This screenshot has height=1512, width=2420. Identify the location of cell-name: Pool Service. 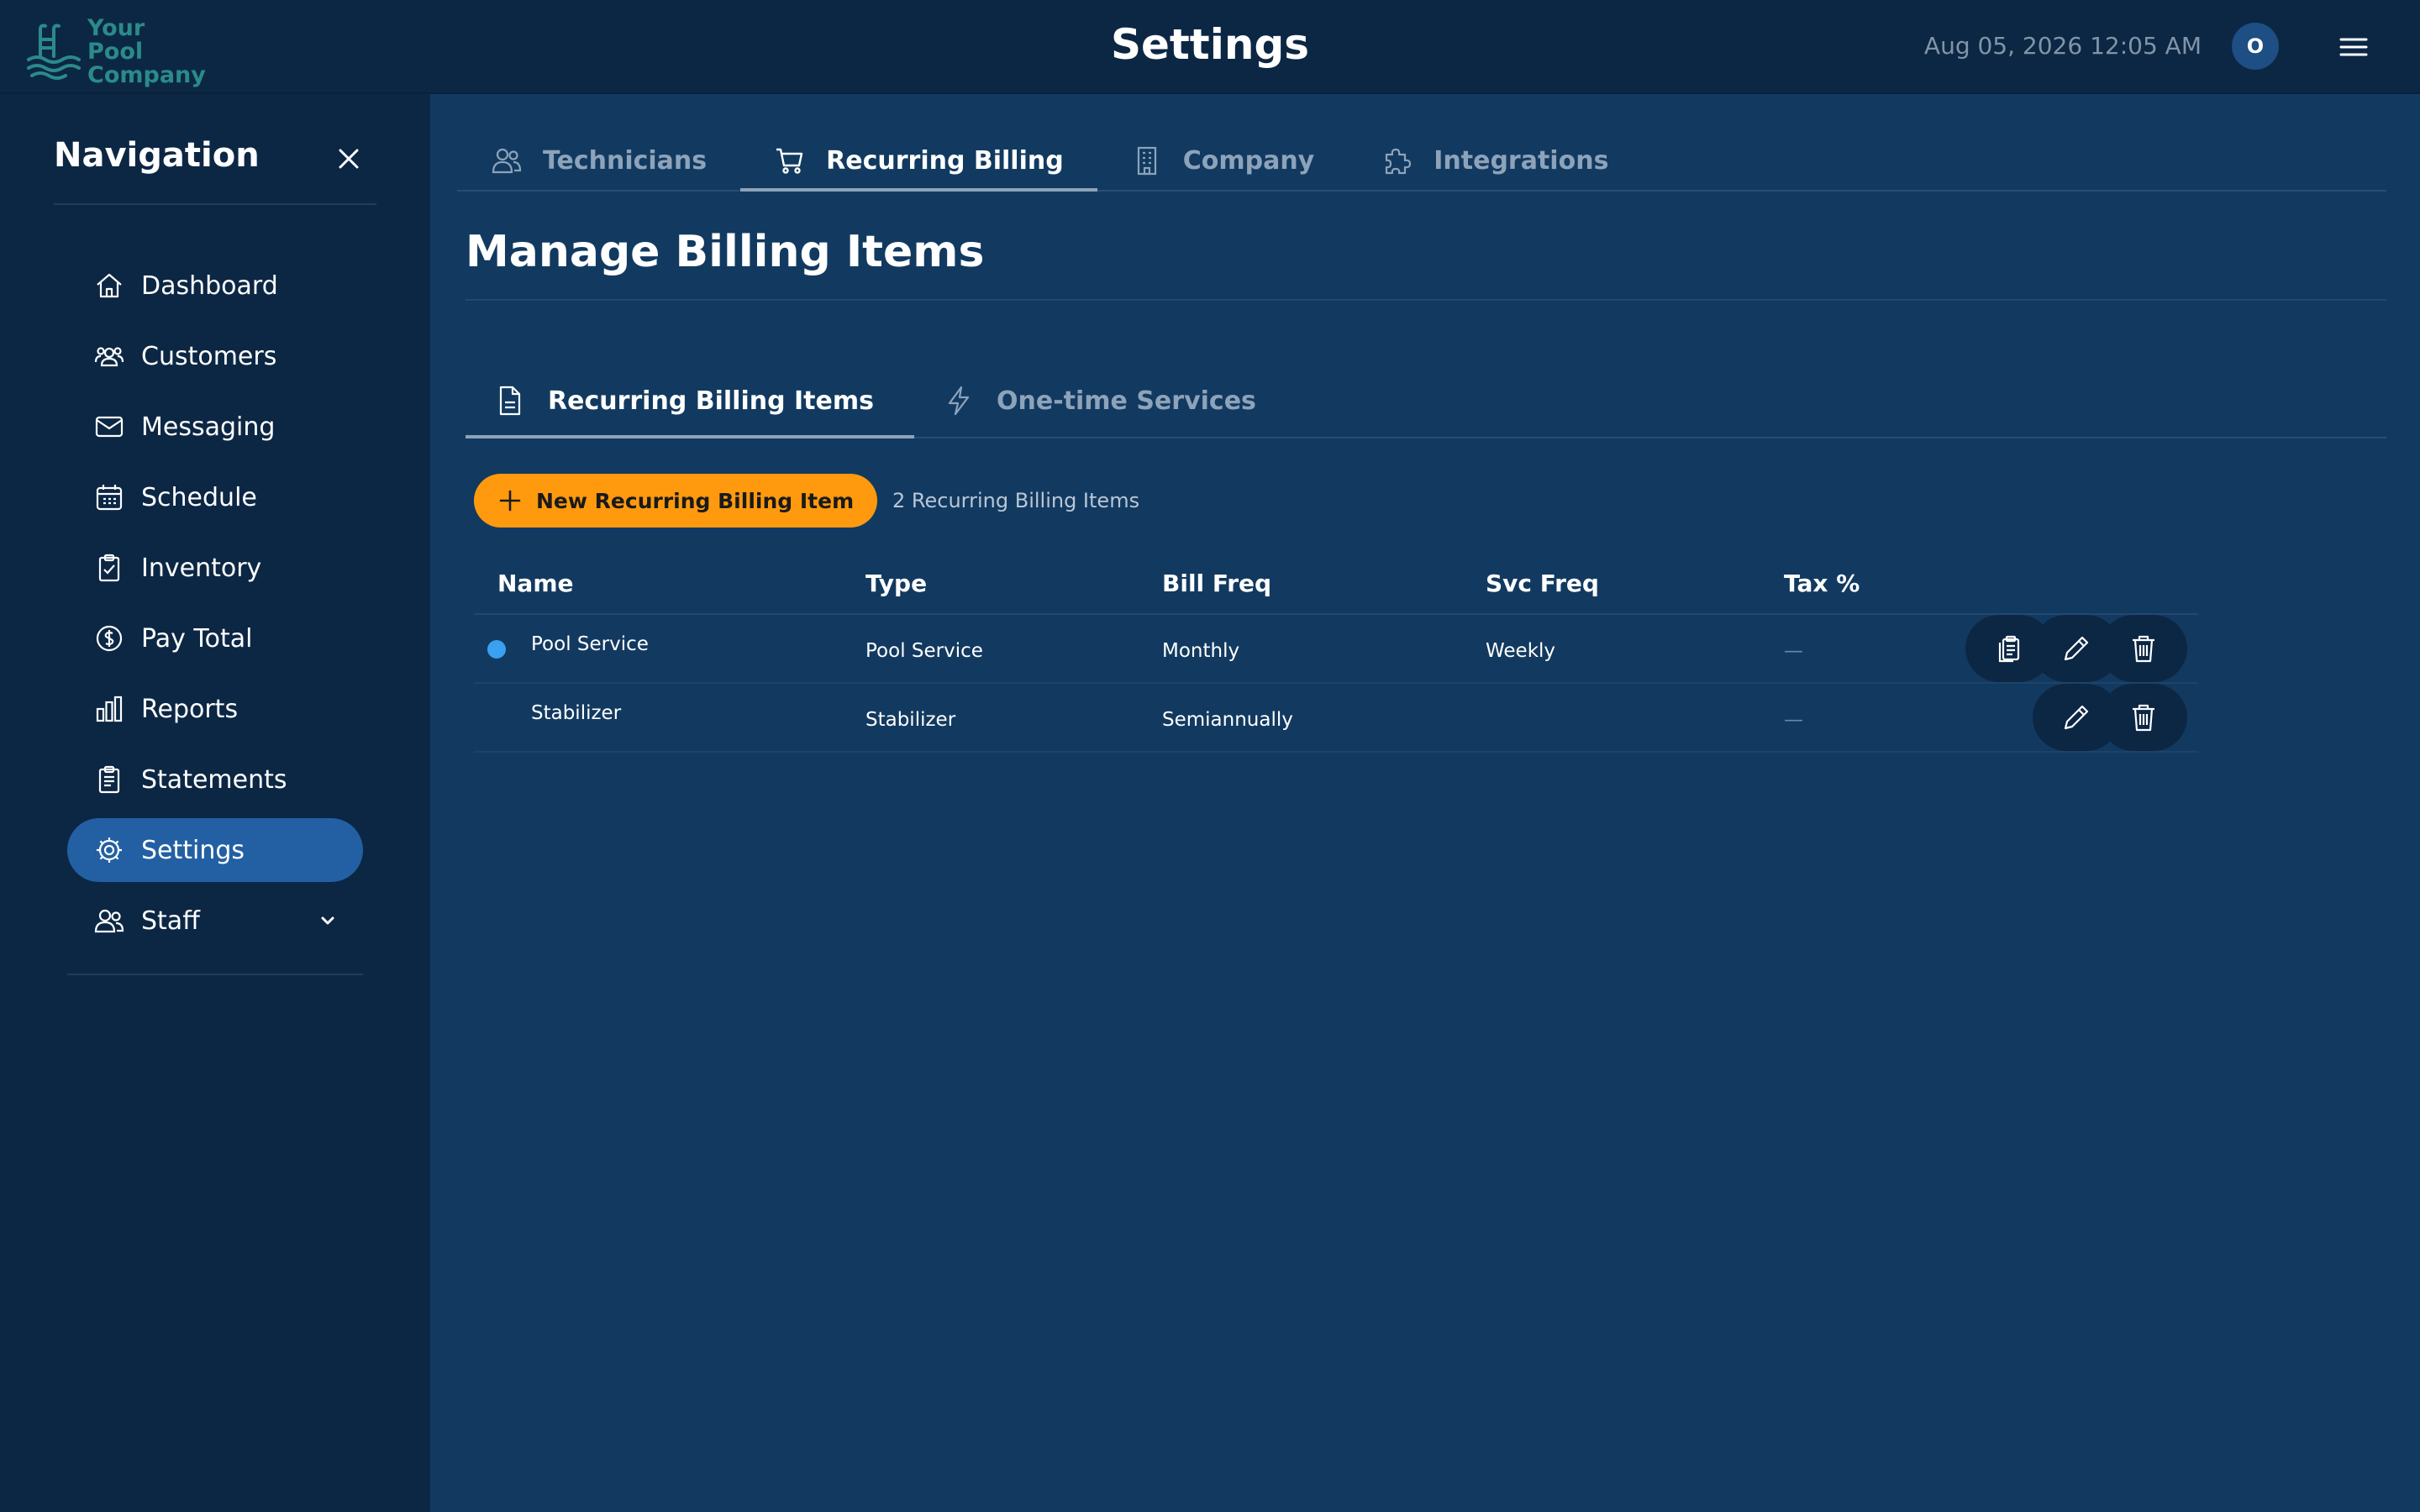
(590, 644).